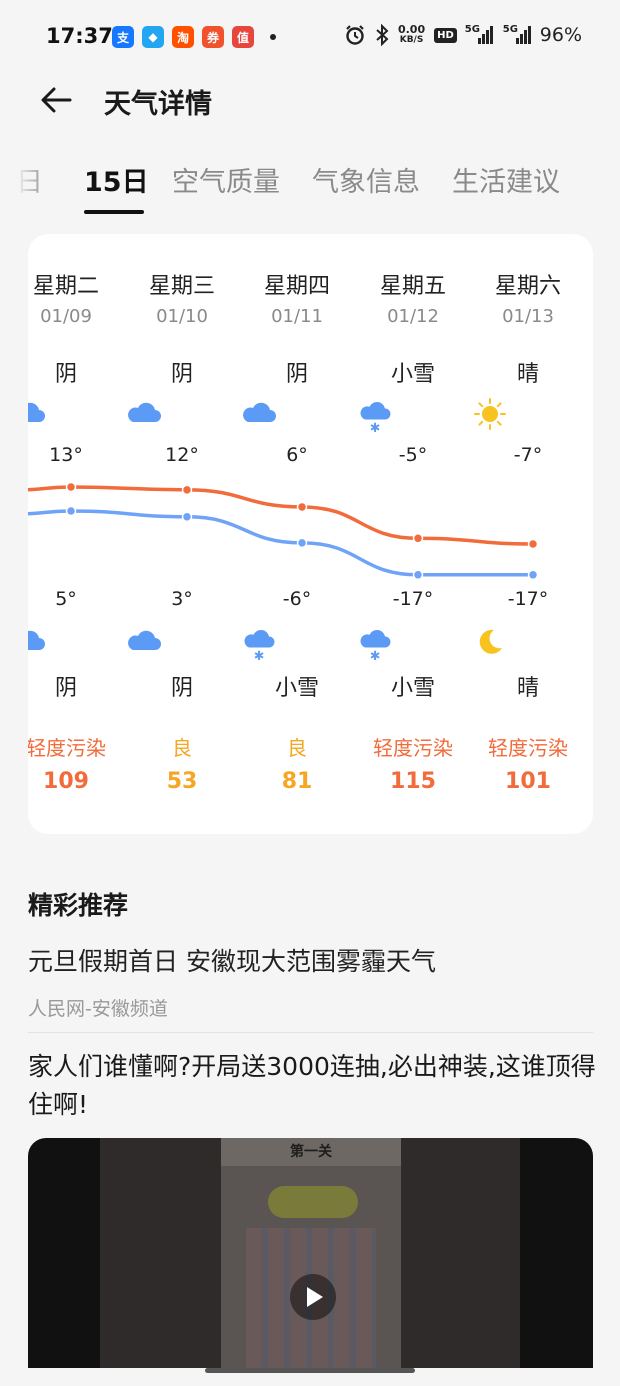 The height and width of the screenshot is (1386, 620). I want to click on forecast-weekday: 星期六, so click(527, 286).